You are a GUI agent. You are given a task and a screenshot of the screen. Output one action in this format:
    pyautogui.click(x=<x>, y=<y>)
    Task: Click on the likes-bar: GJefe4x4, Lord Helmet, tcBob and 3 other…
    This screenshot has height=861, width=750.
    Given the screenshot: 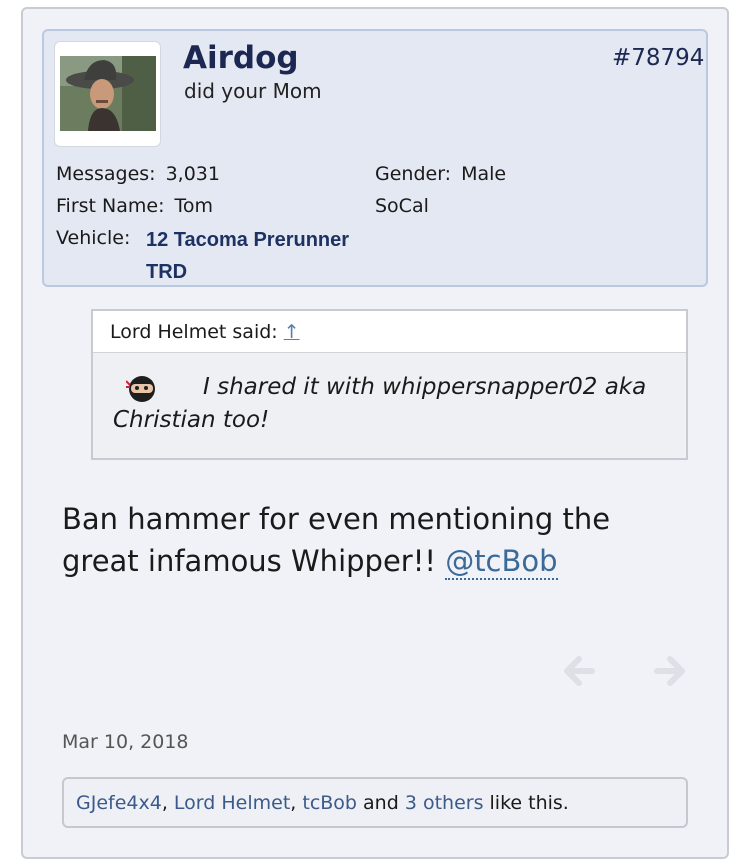 What is the action you would take?
    pyautogui.click(x=375, y=802)
    